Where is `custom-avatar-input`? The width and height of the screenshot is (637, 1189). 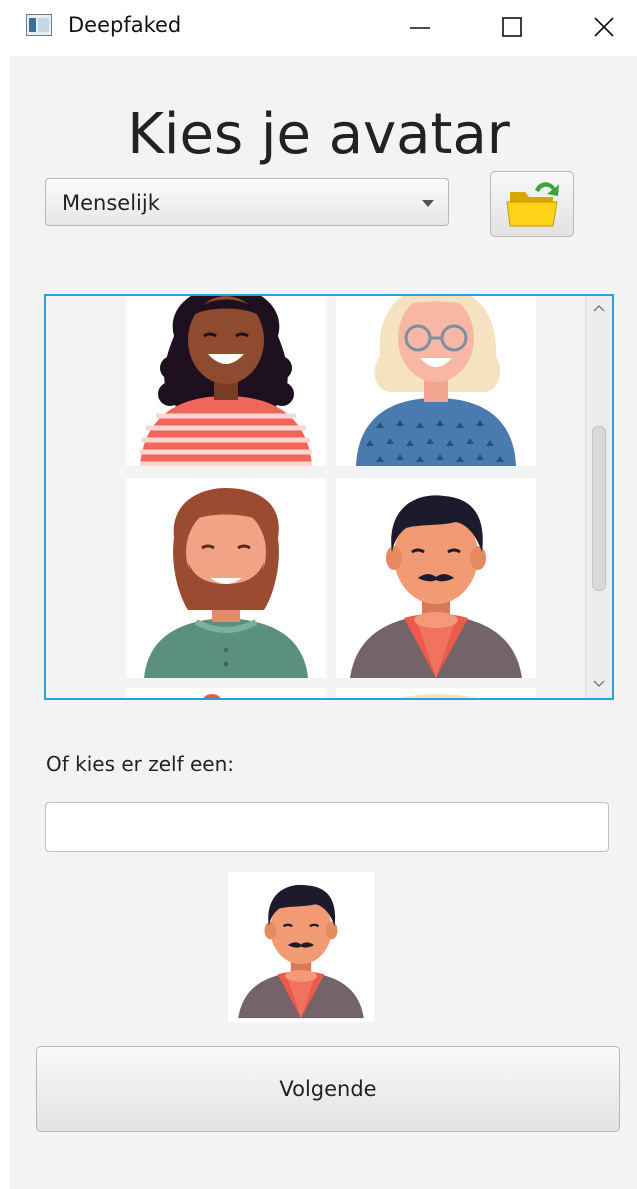 custom-avatar-input is located at coordinates (327, 827).